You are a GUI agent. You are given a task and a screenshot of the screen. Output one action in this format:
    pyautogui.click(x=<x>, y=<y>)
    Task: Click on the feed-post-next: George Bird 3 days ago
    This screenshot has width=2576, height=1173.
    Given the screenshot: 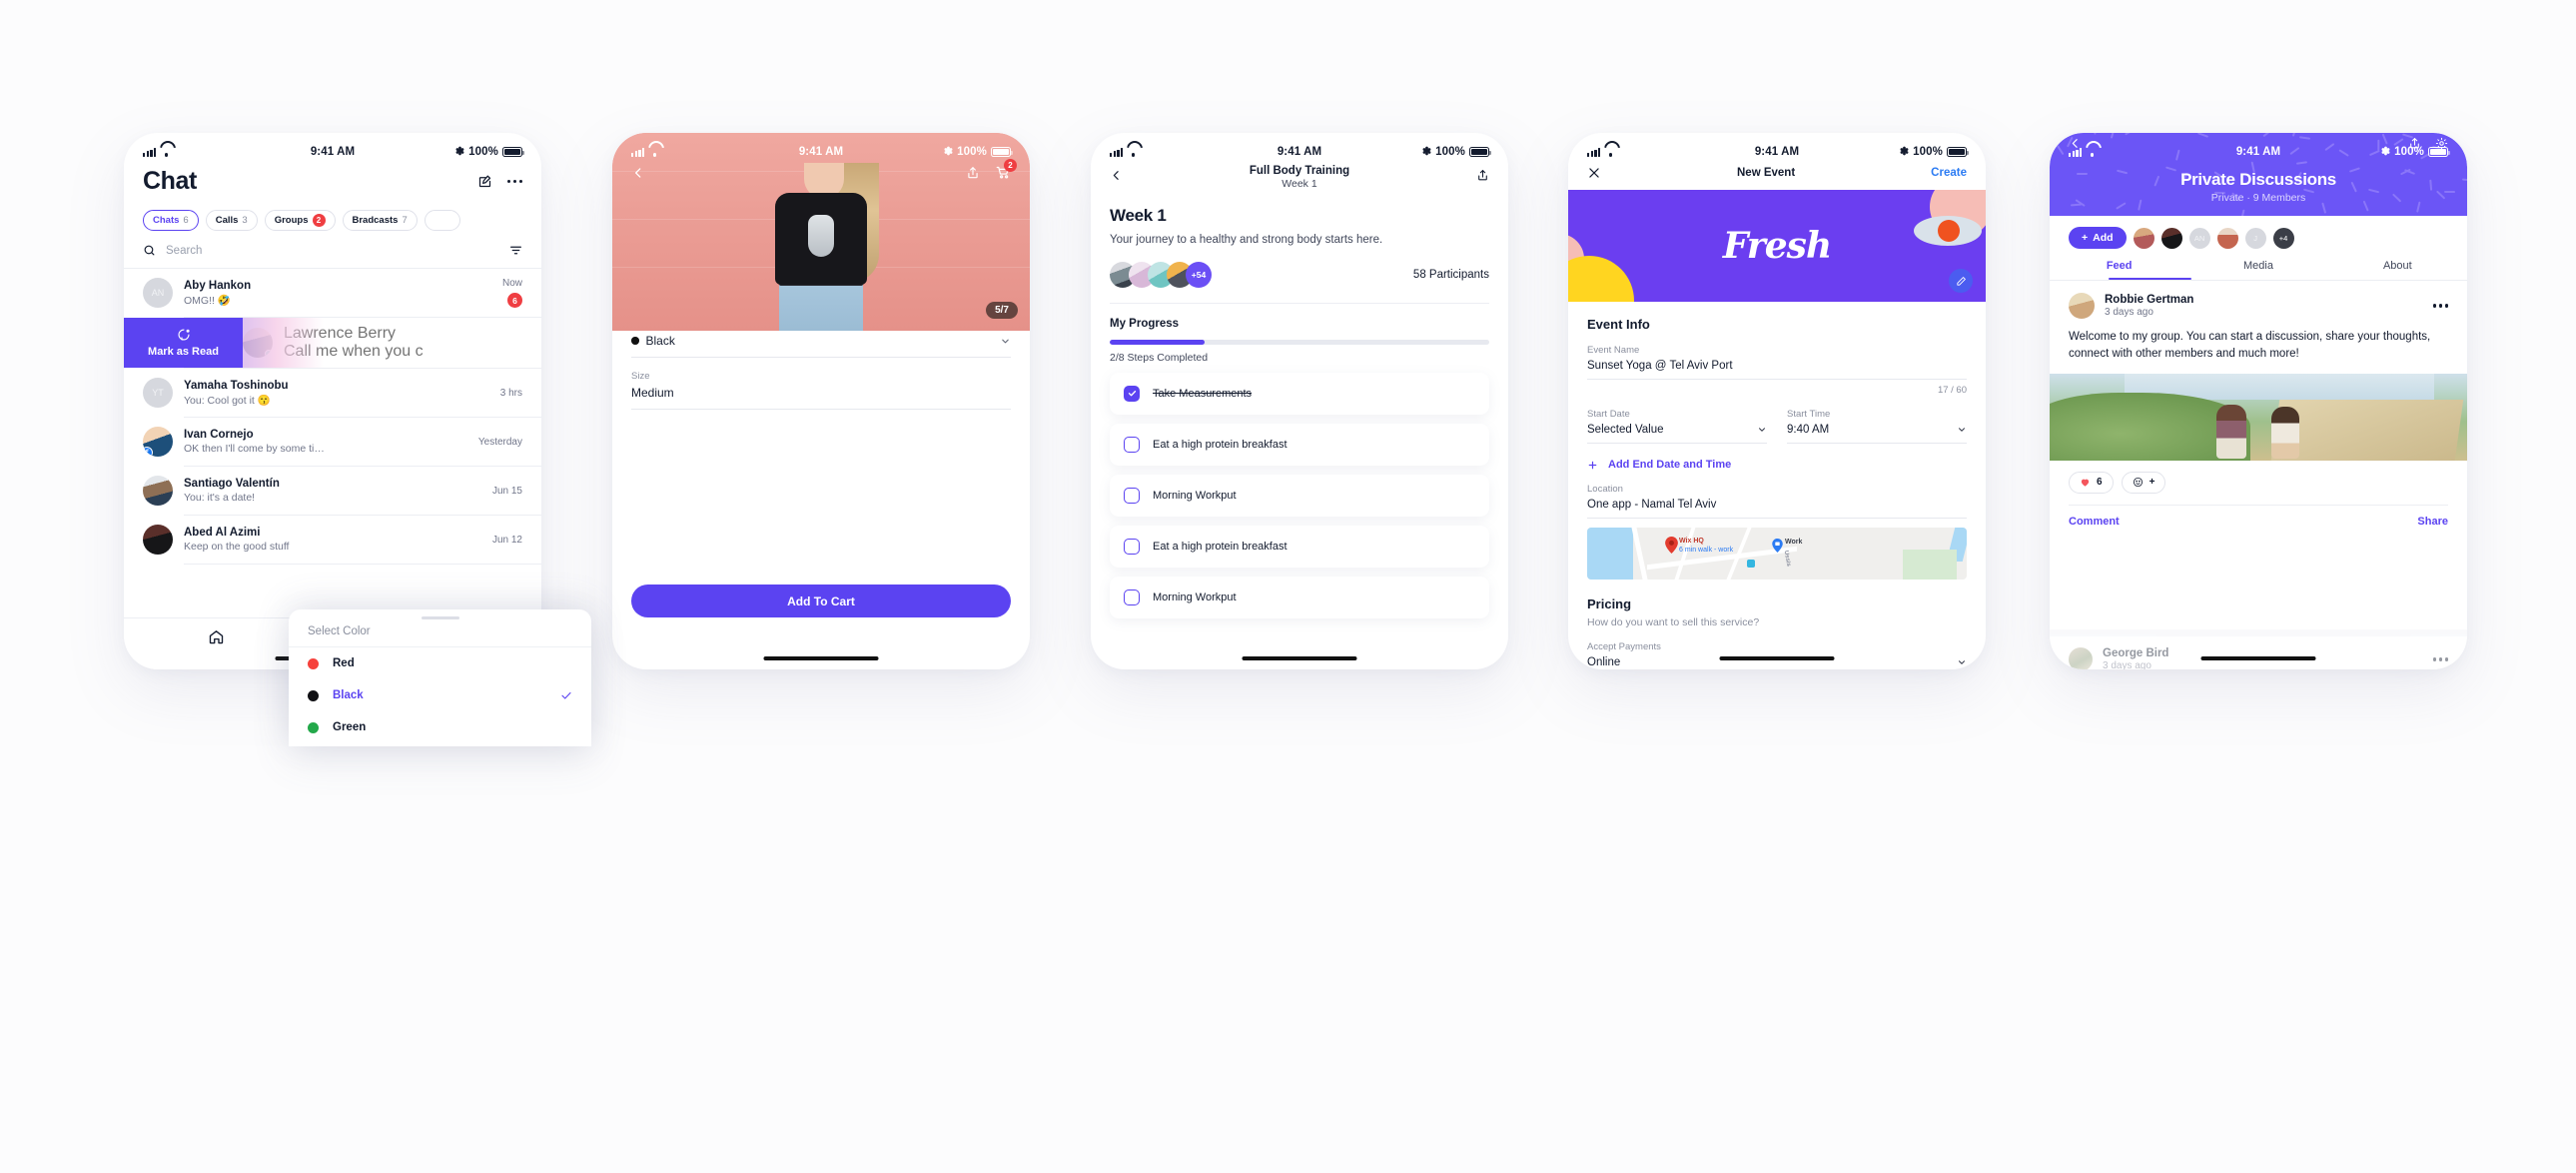 What is the action you would take?
    pyautogui.click(x=2259, y=649)
    